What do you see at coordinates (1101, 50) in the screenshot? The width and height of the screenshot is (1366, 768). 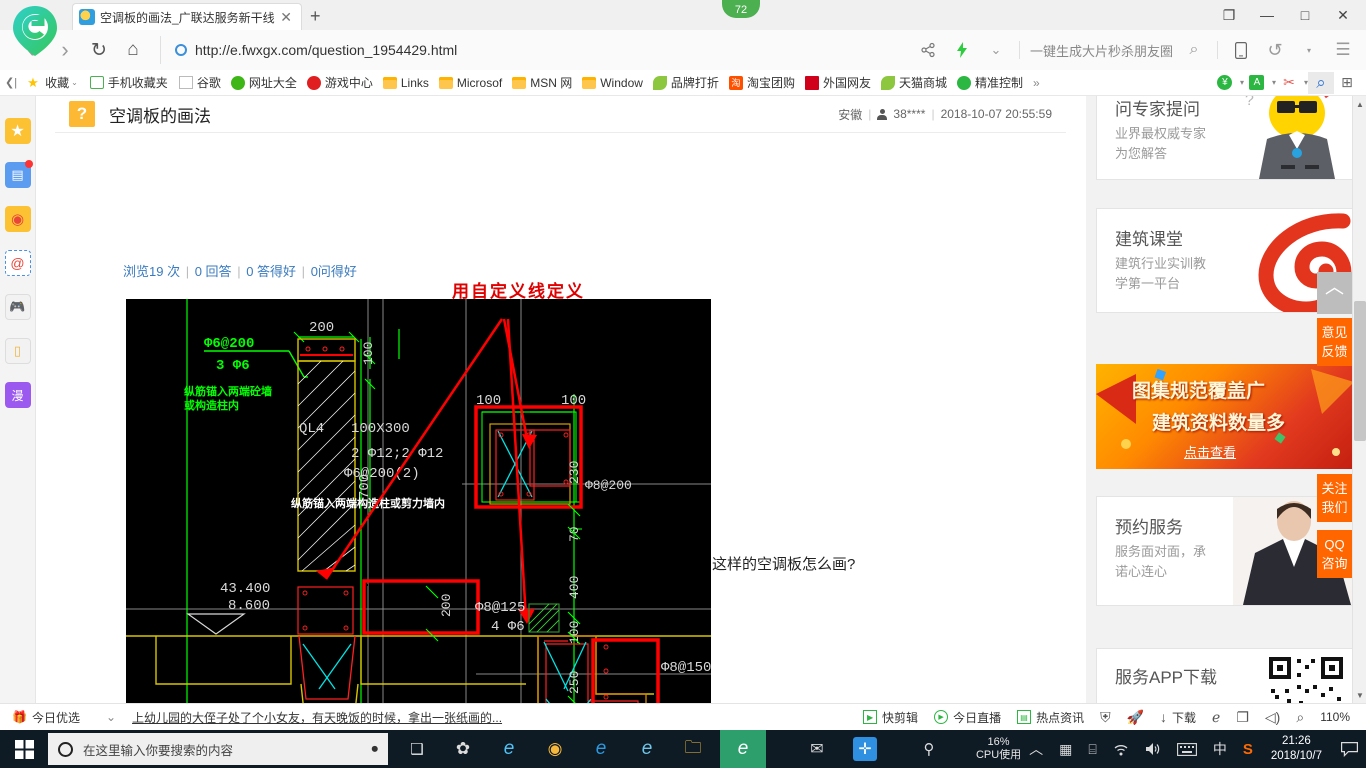 I see `promo-search-text: 一键生成大片秒杀朋友圈` at bounding box center [1101, 50].